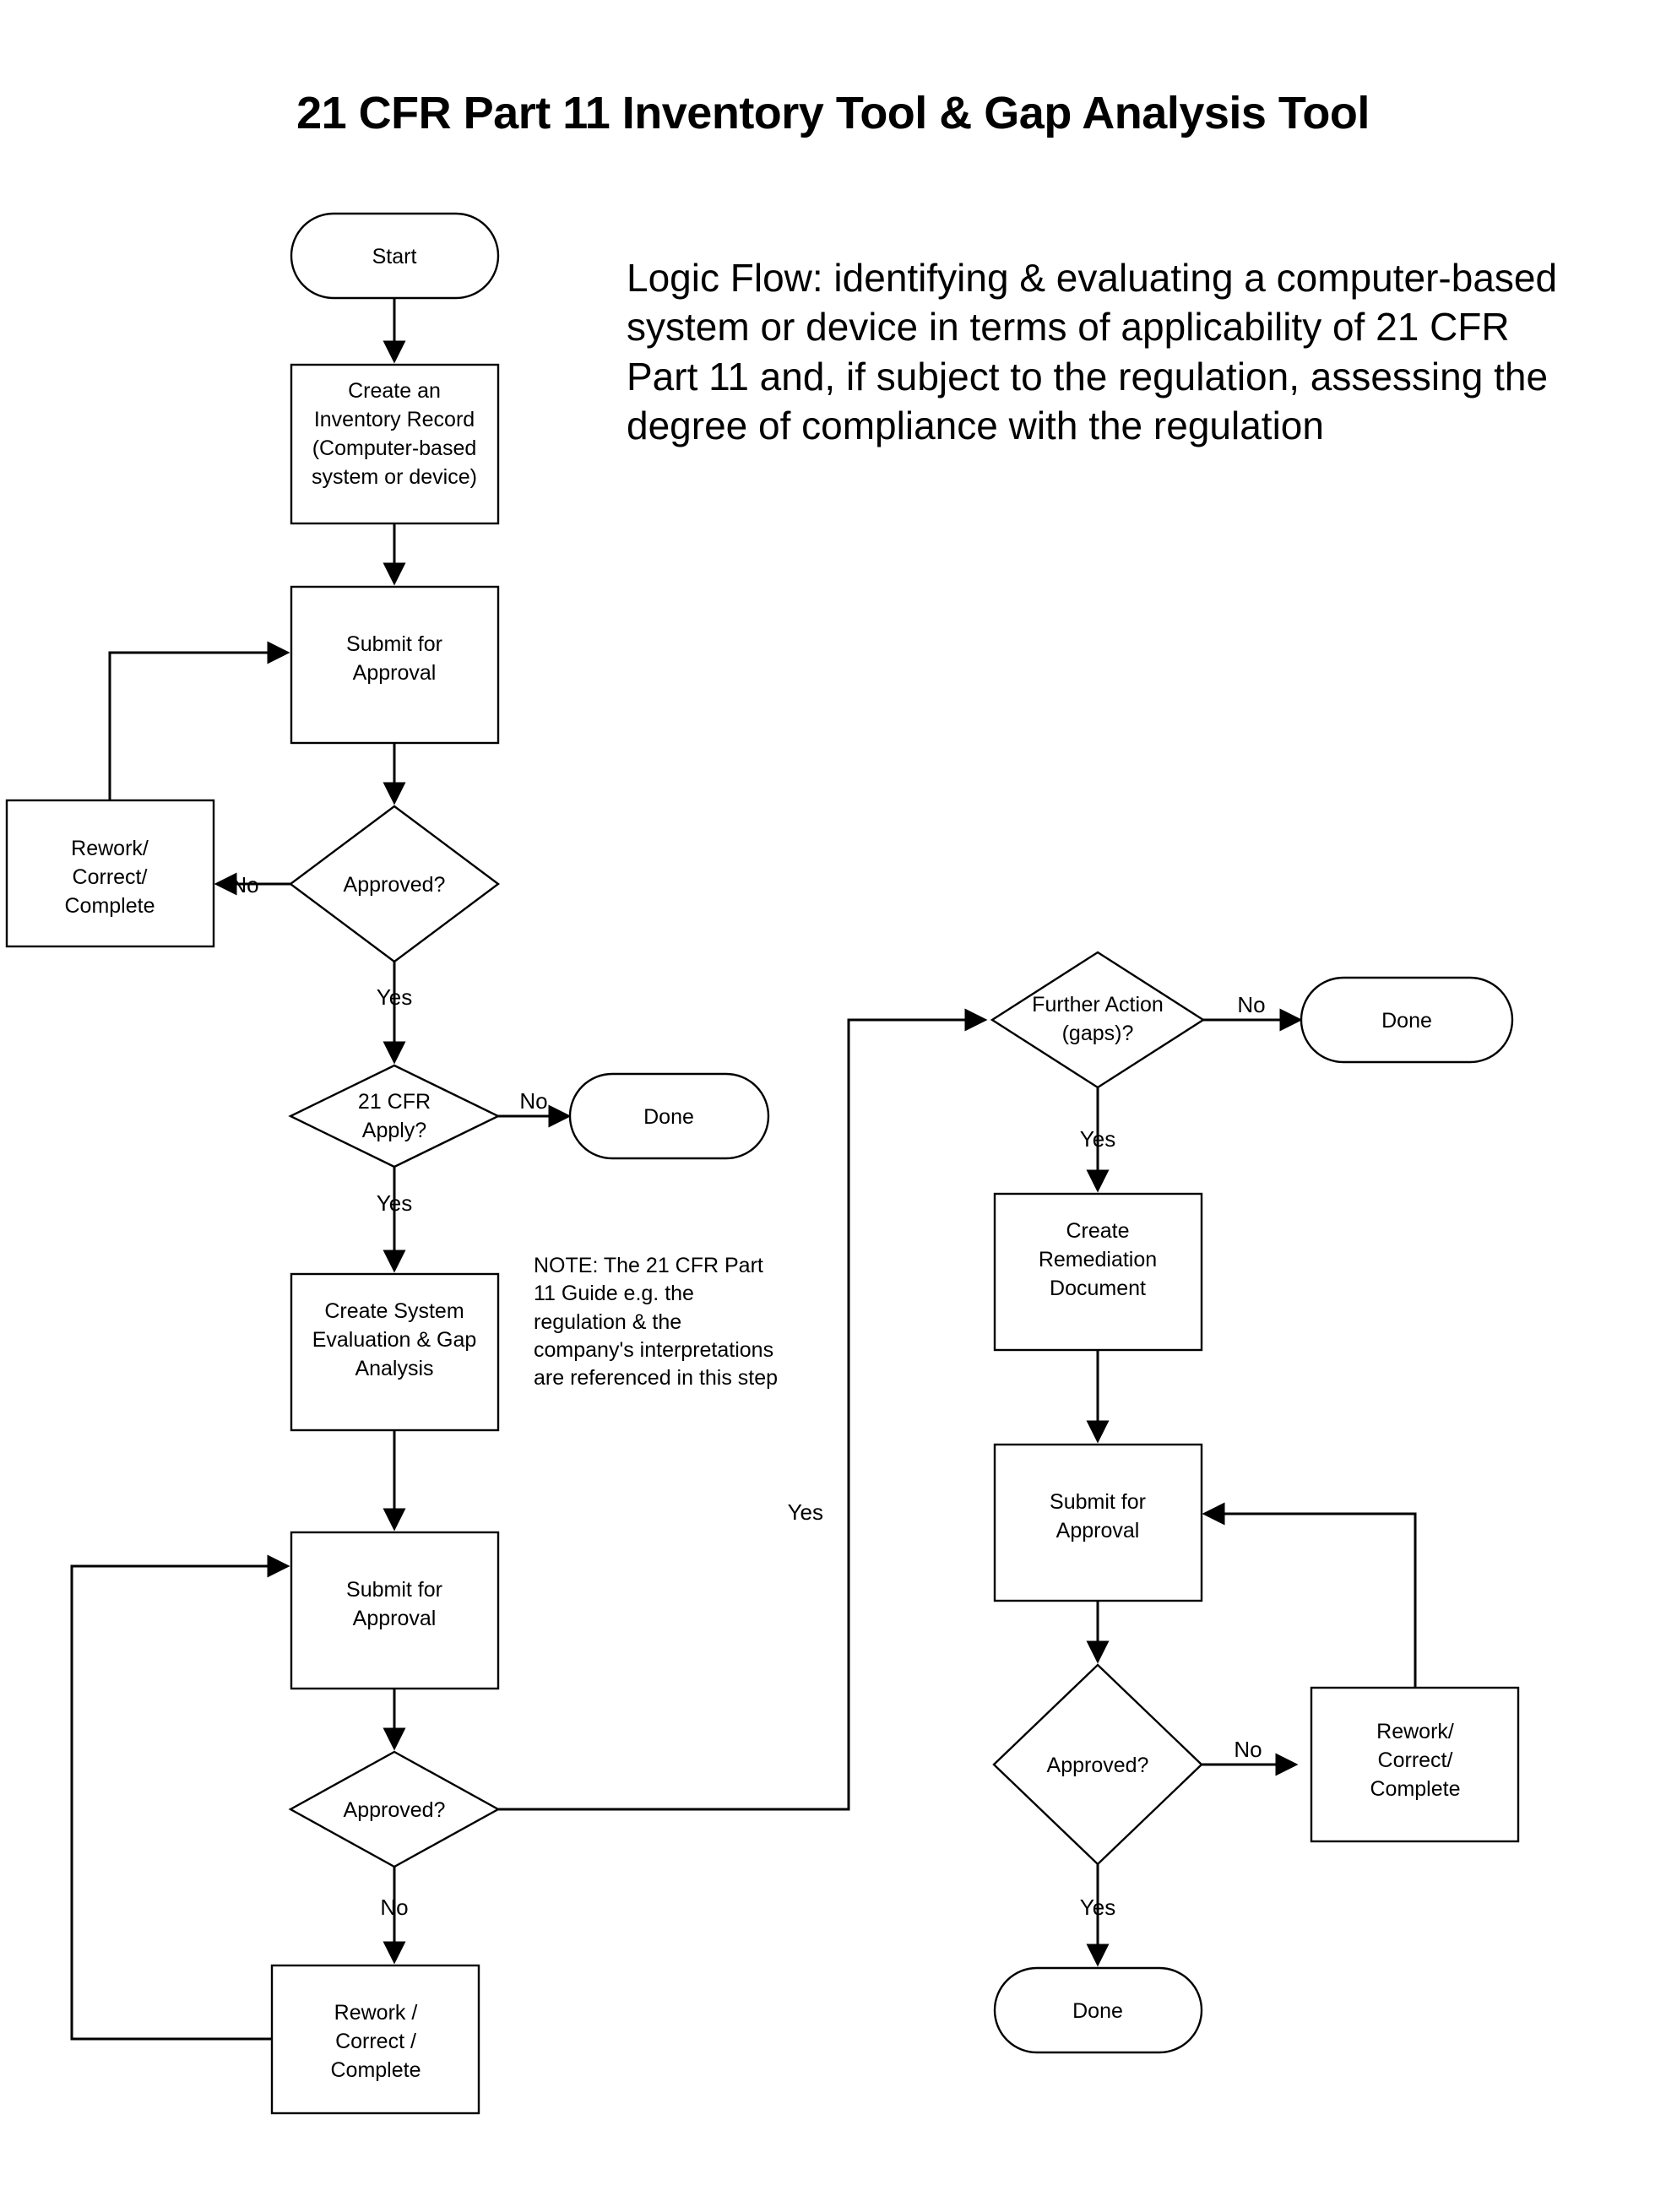 This screenshot has width=1666, height=2212. What do you see at coordinates (1415, 1760) in the screenshot?
I see `node-rework-3-line2: Correct/` at bounding box center [1415, 1760].